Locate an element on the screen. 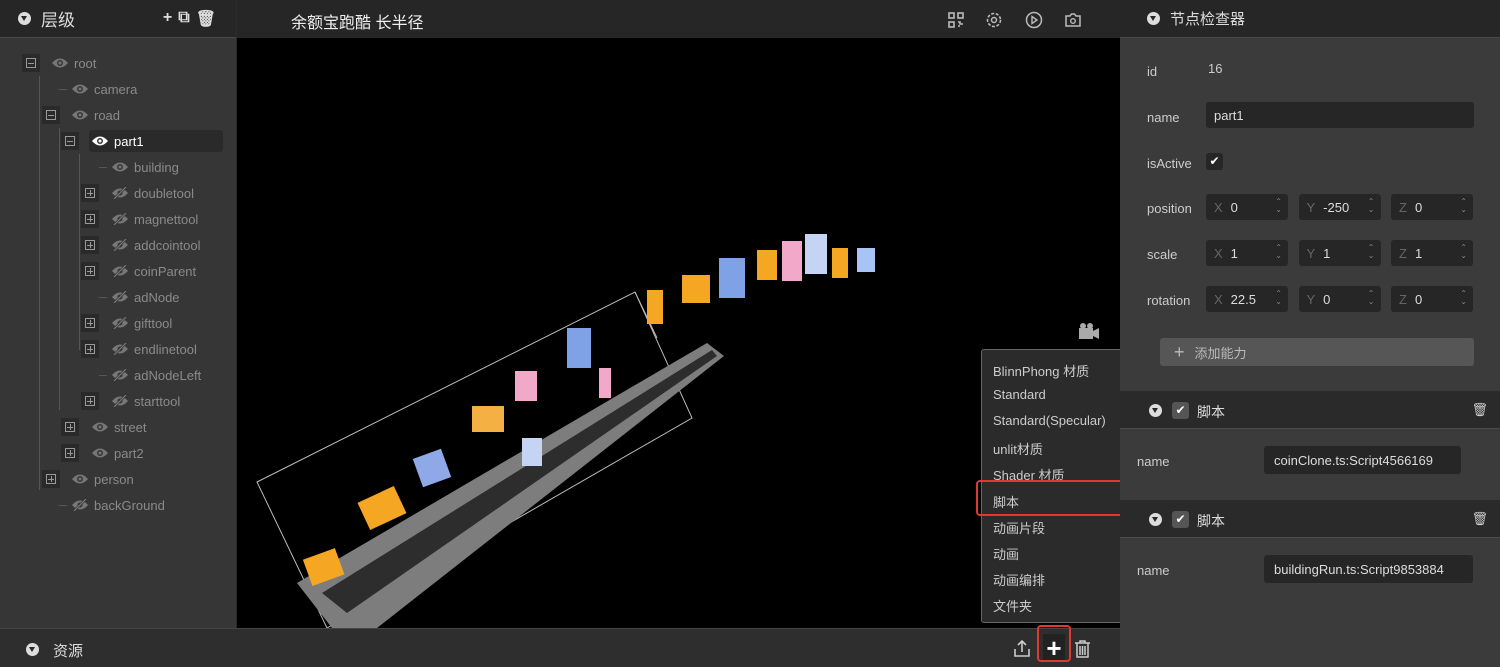 The height and width of the screenshot is (667, 1500). menu-item: BlinnPhong 材质 is located at coordinates (1041, 370).